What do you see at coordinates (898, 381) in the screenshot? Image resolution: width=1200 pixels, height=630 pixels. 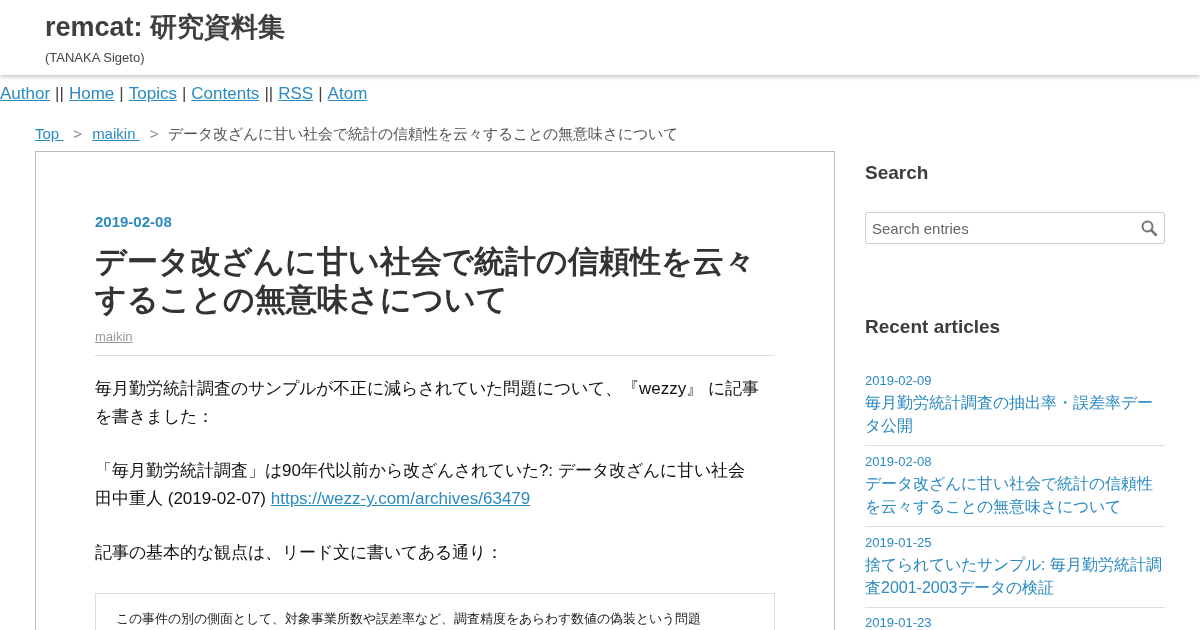 I see `recent-article-date: 2019-02-09` at bounding box center [898, 381].